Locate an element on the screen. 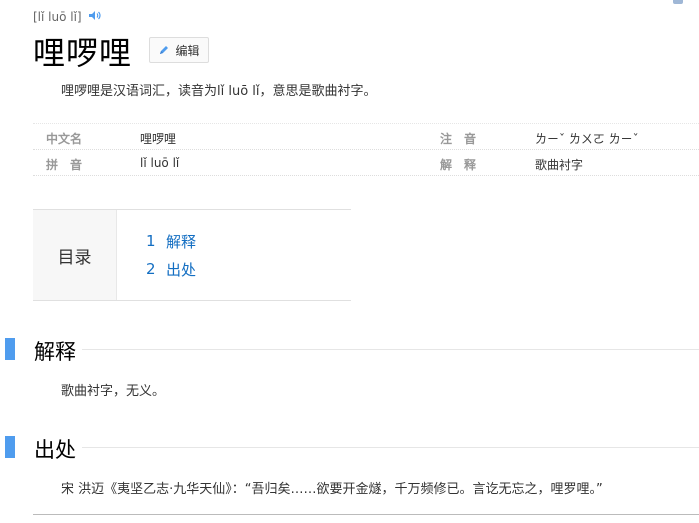 Image resolution: width=699 pixels, height=523 pixels. info-label: 注 音 is located at coordinates (458, 139).